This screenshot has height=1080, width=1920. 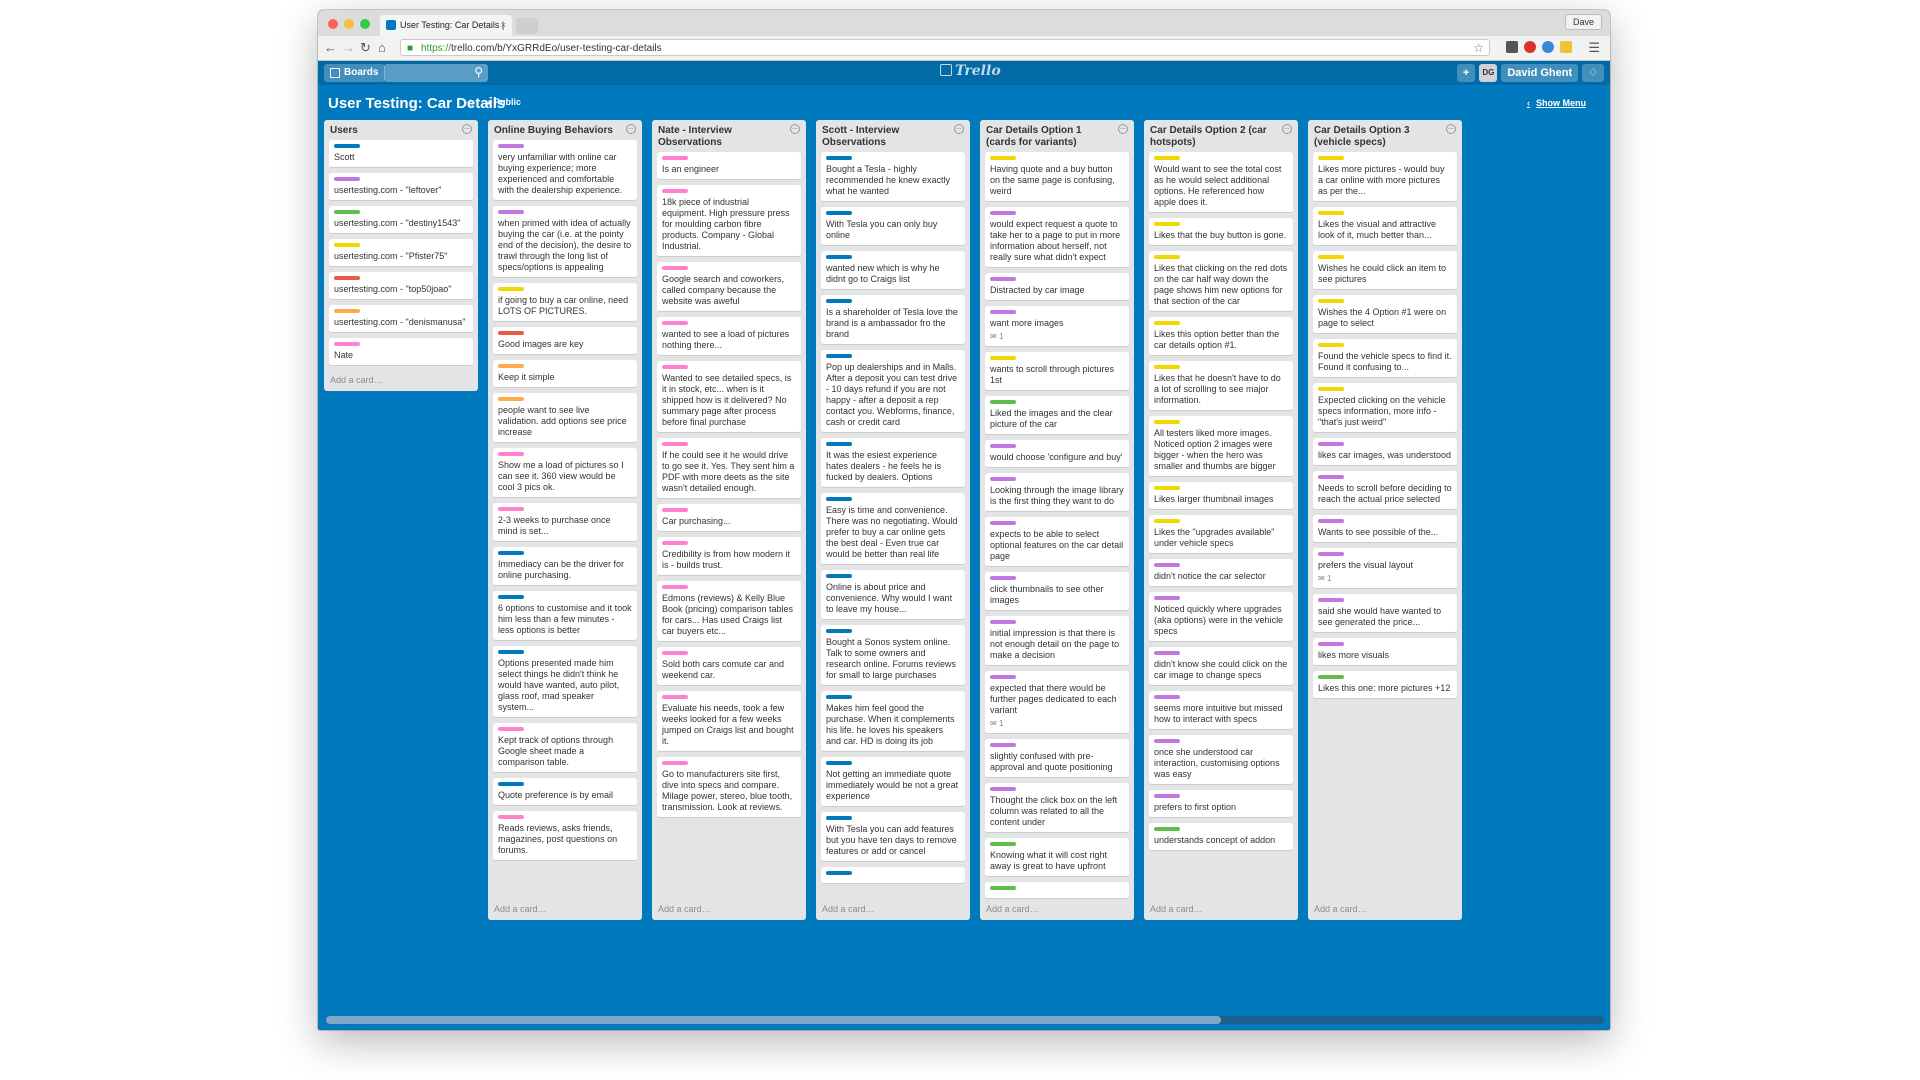 I want to click on card: Good images are key, so click(x=565, y=341).